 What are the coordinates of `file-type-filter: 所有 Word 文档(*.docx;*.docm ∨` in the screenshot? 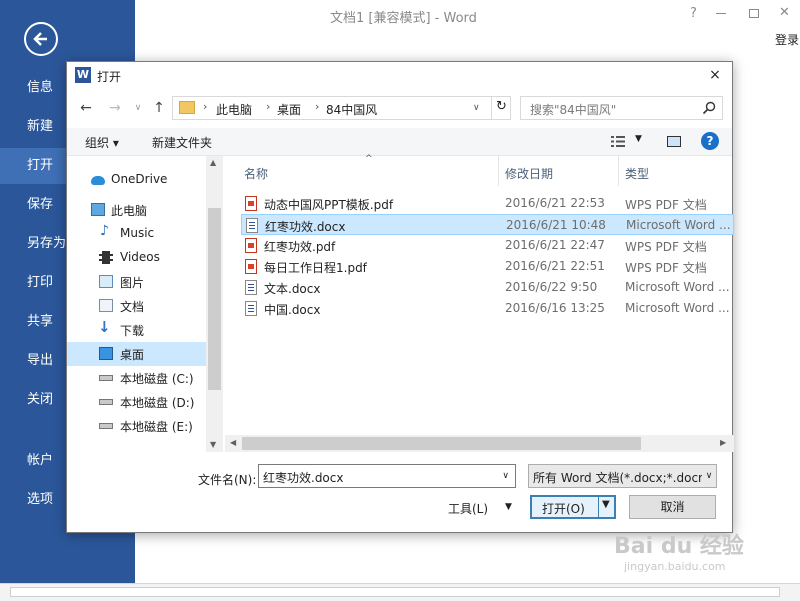 It's located at (622, 476).